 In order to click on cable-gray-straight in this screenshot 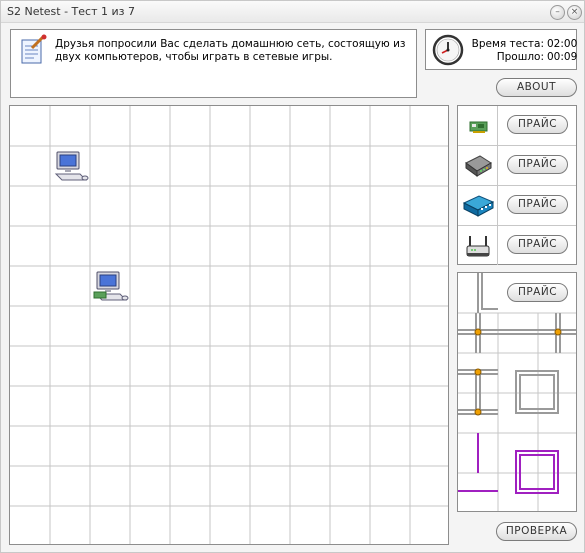, I will do `click(517, 333)`.